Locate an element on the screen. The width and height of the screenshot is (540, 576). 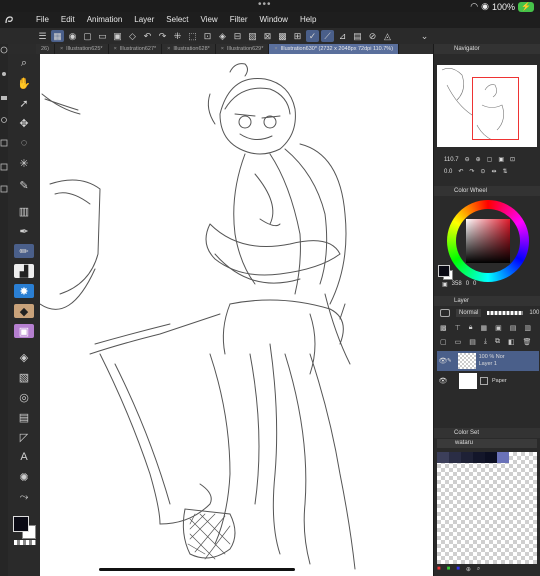
figure-tool-icon: ◎ is located at coordinates (24, 397).